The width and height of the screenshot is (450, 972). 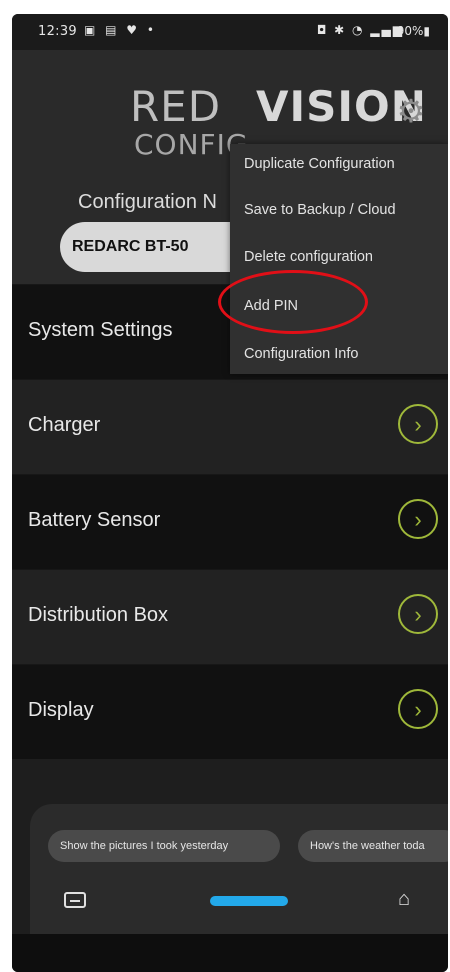 I want to click on suggestion-chip: Show the pictures I took yesterday, so click(x=164, y=846).